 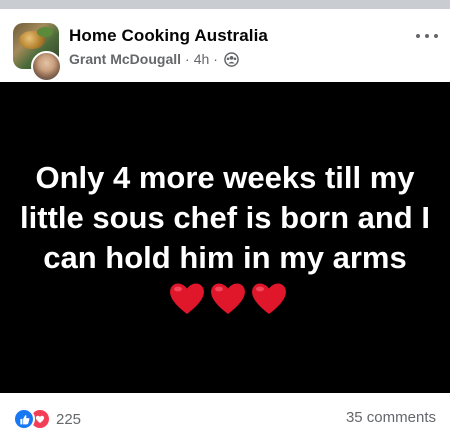 What do you see at coordinates (231, 59) in the screenshot?
I see `group-members-icon` at bounding box center [231, 59].